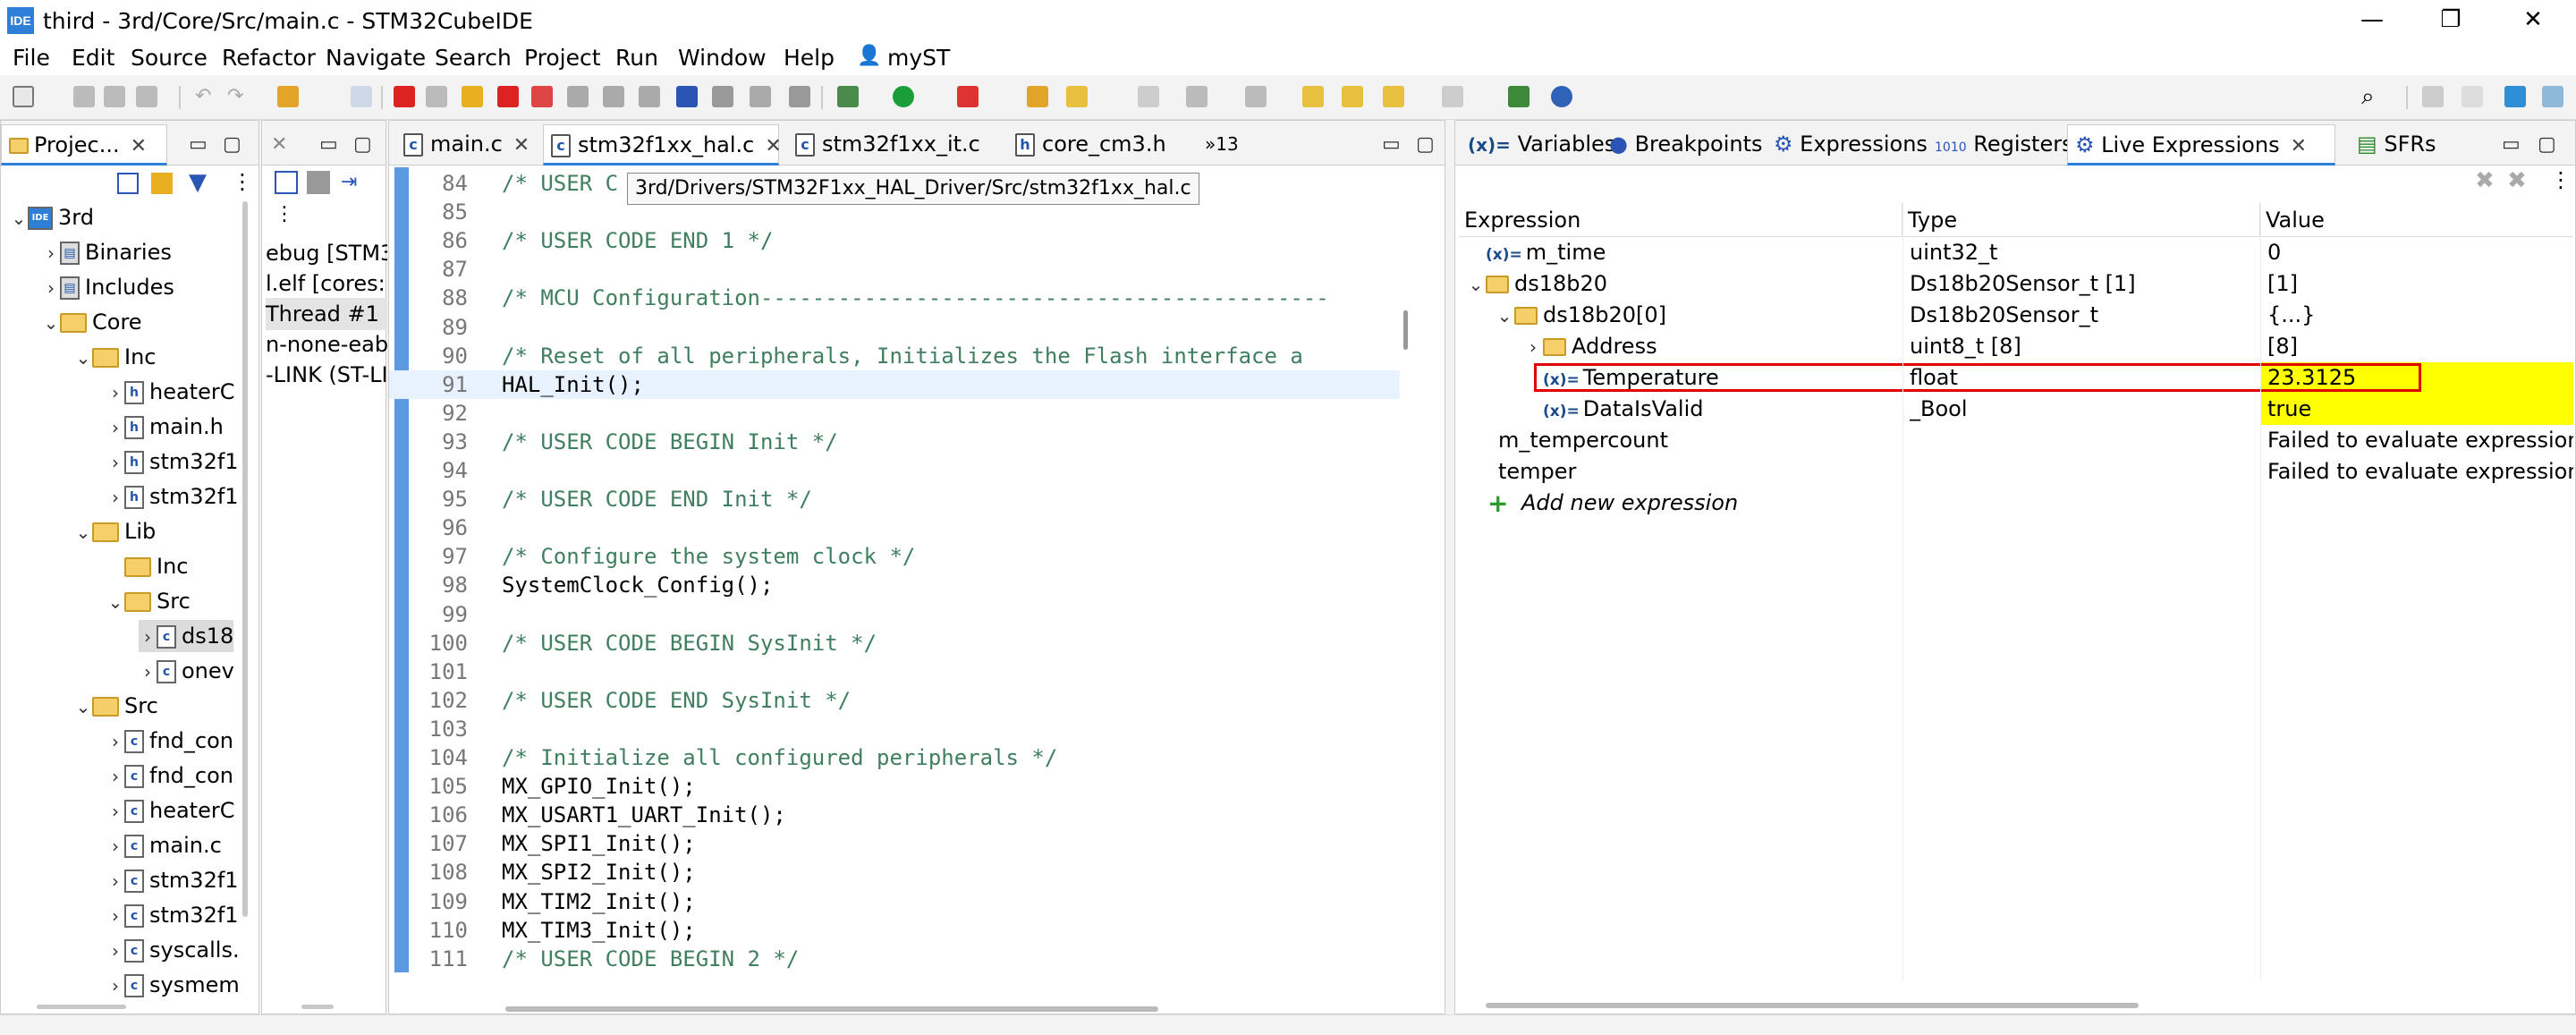 This screenshot has height=1035, width=2576. What do you see at coordinates (2016, 410) in the screenshot?
I see `table-row: (x)= DataIsValid _Bool true` at bounding box center [2016, 410].